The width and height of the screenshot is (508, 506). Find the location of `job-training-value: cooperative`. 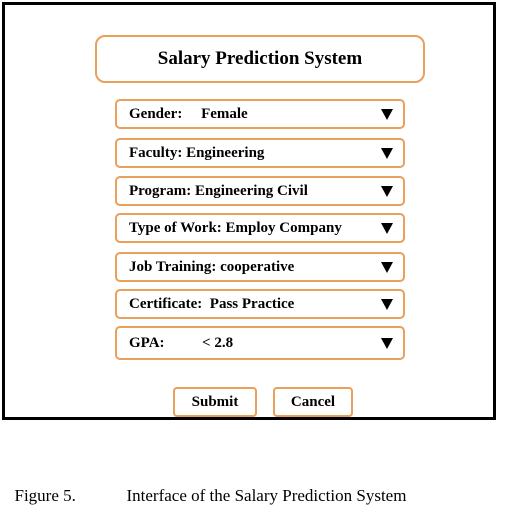

job-training-value: cooperative is located at coordinates (257, 266).